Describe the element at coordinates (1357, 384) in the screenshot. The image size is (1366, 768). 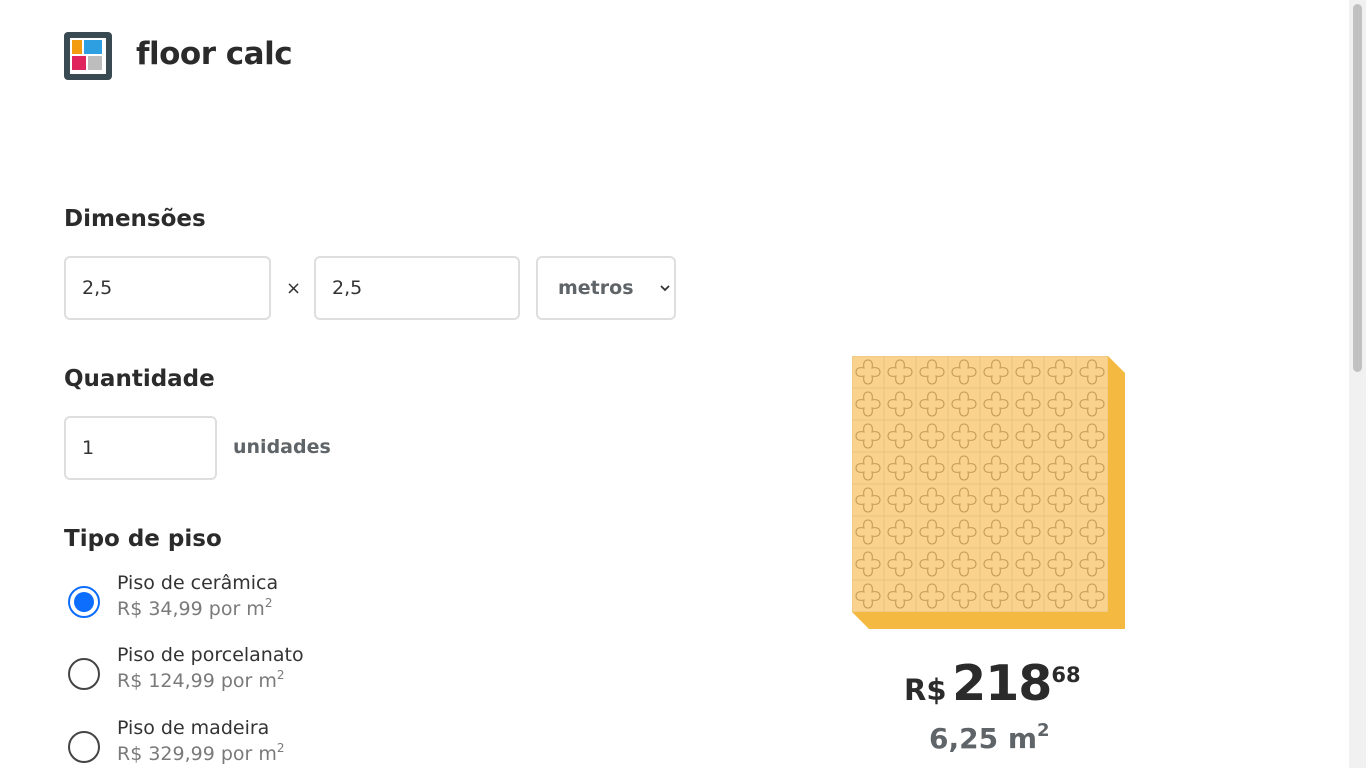
I see `page-scrollbar` at that location.